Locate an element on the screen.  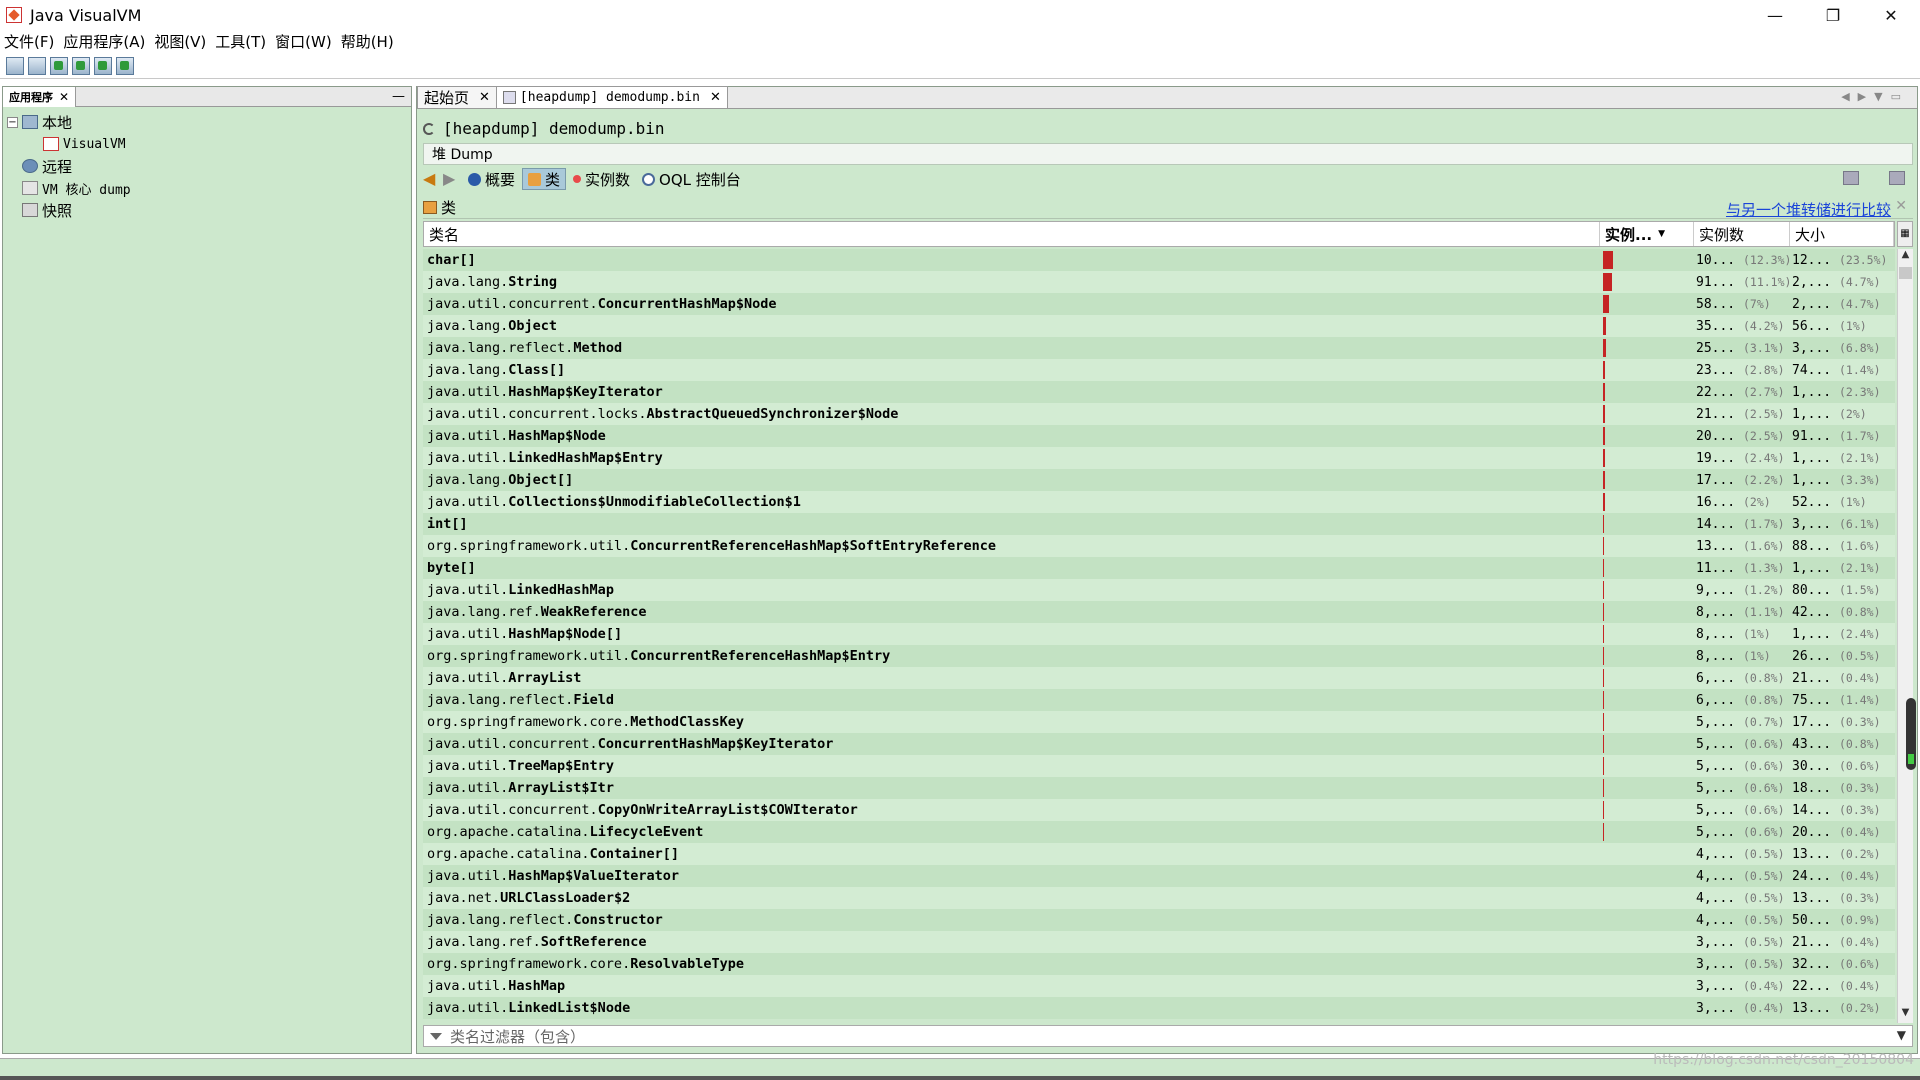
instances-bar-cell is located at coordinates (1646, 304).